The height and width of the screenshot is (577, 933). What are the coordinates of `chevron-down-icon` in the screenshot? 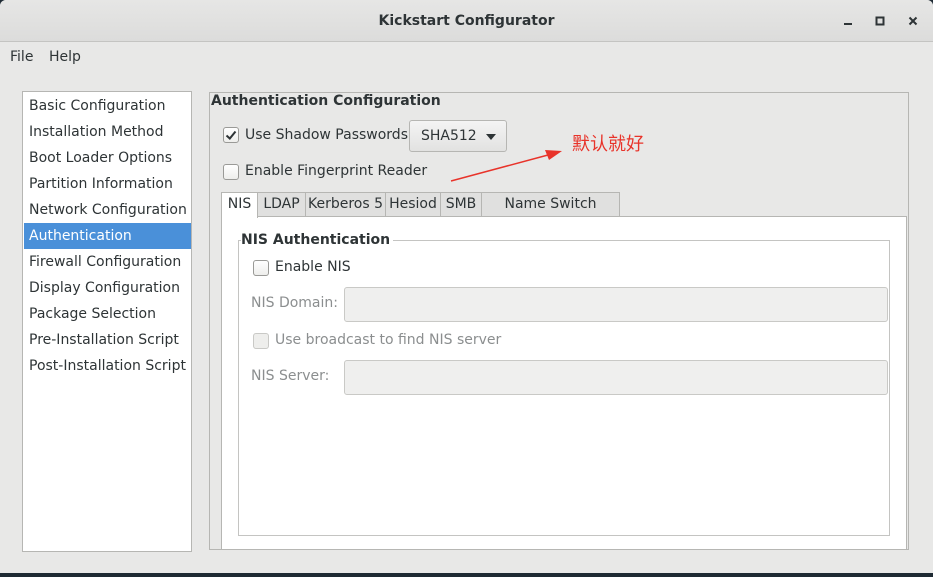 It's located at (491, 137).